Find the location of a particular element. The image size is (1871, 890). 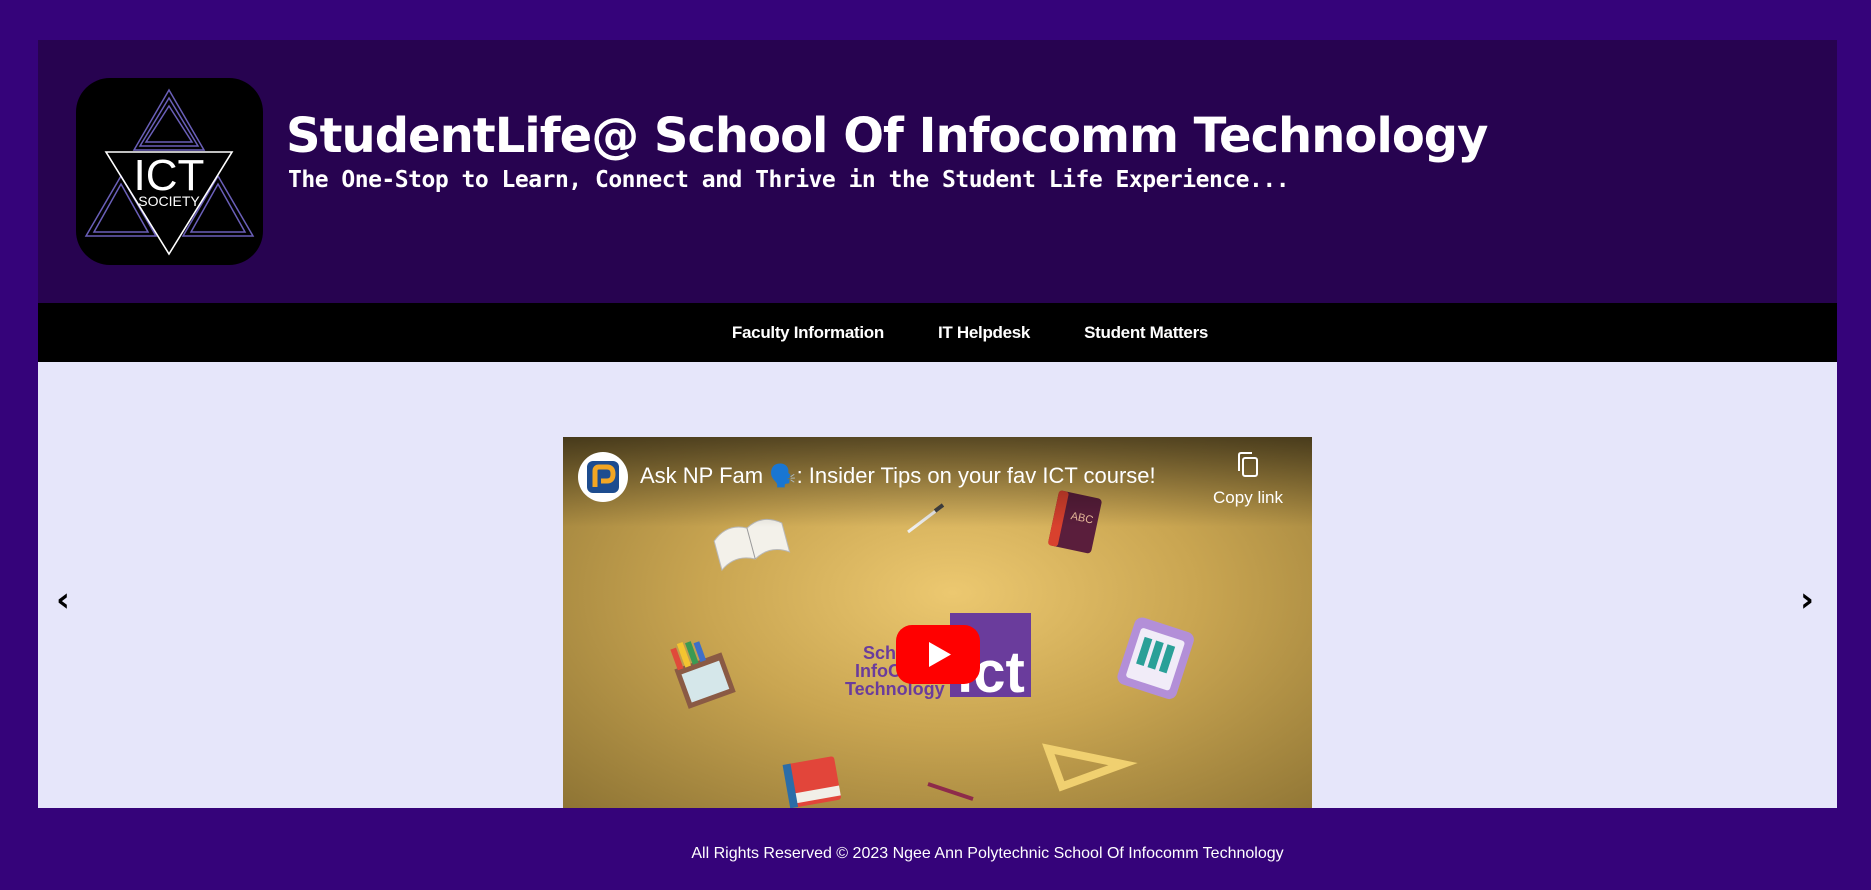

svg-text: InfoC is located at coordinates (878, 671).